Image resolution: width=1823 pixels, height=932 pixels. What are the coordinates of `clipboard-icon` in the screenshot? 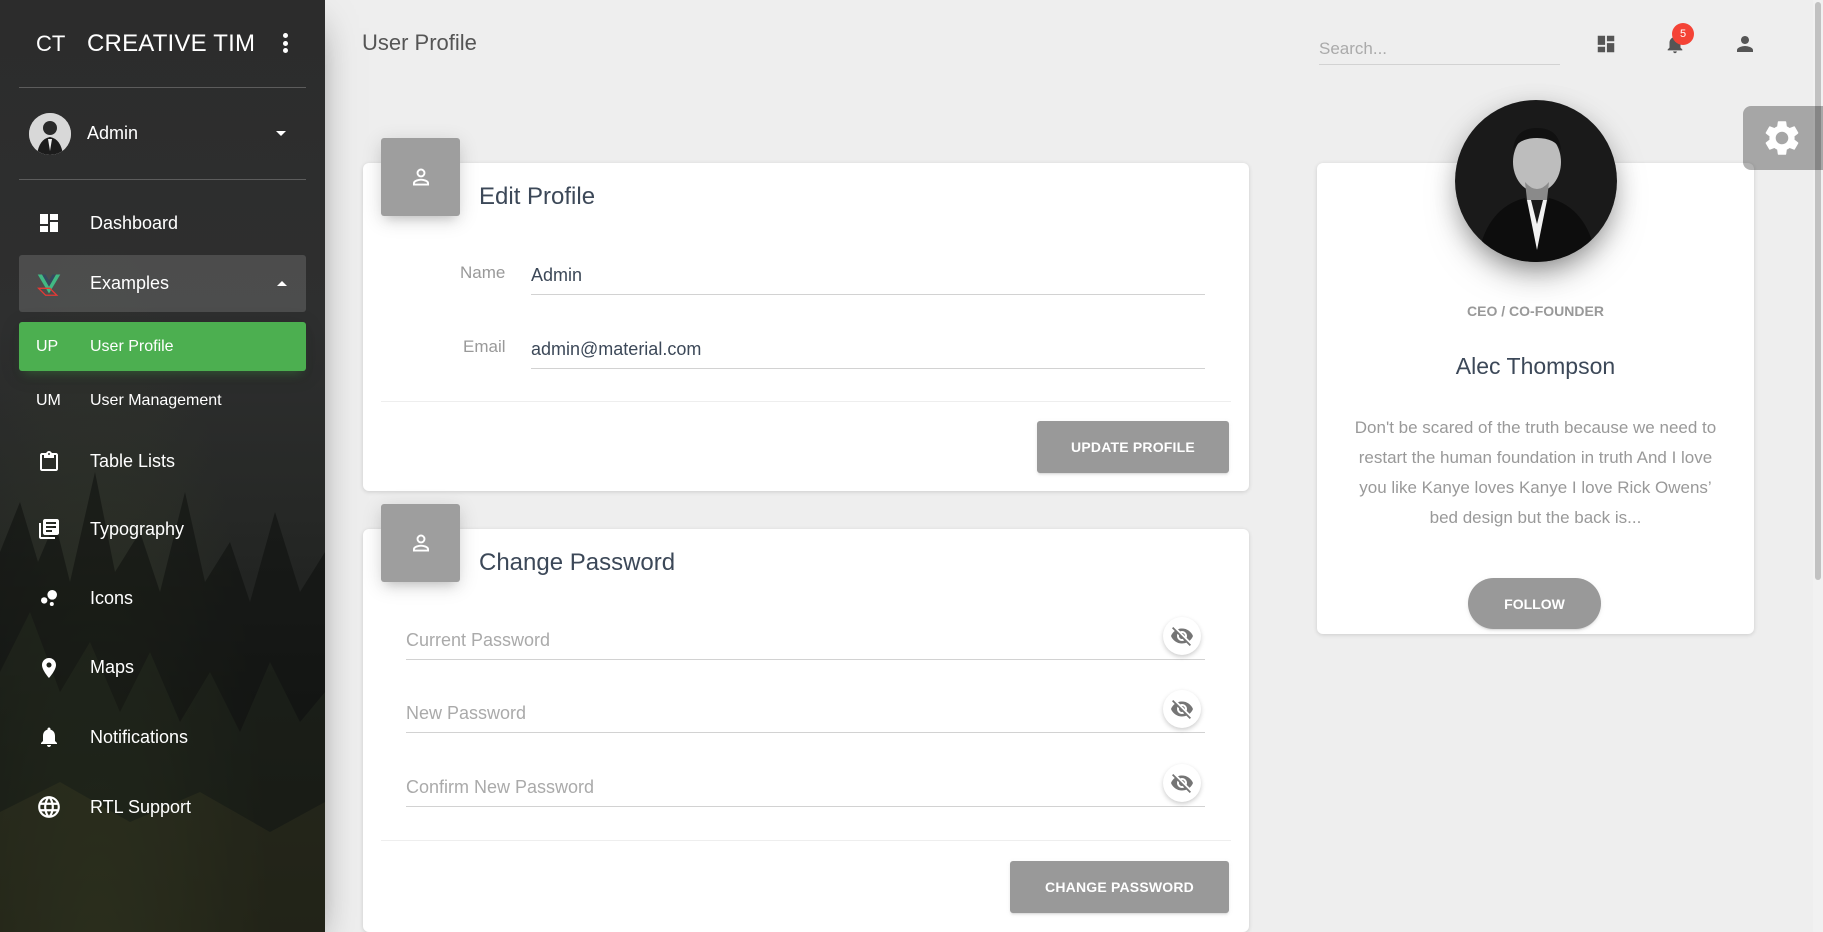 It's located at (49, 462).